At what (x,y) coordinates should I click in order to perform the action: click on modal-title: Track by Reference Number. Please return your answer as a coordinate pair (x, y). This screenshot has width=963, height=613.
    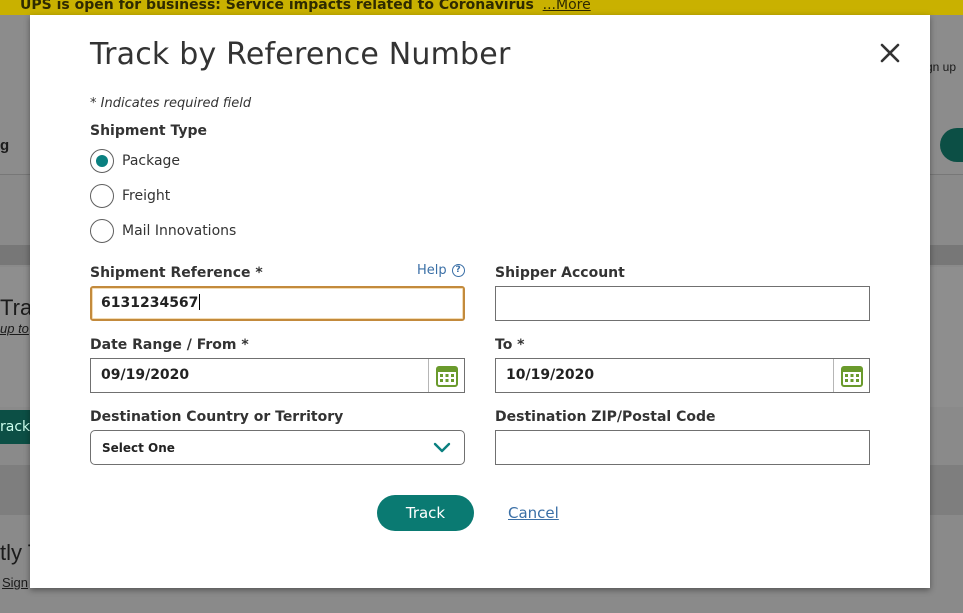
    Looking at the image, I should click on (300, 54).